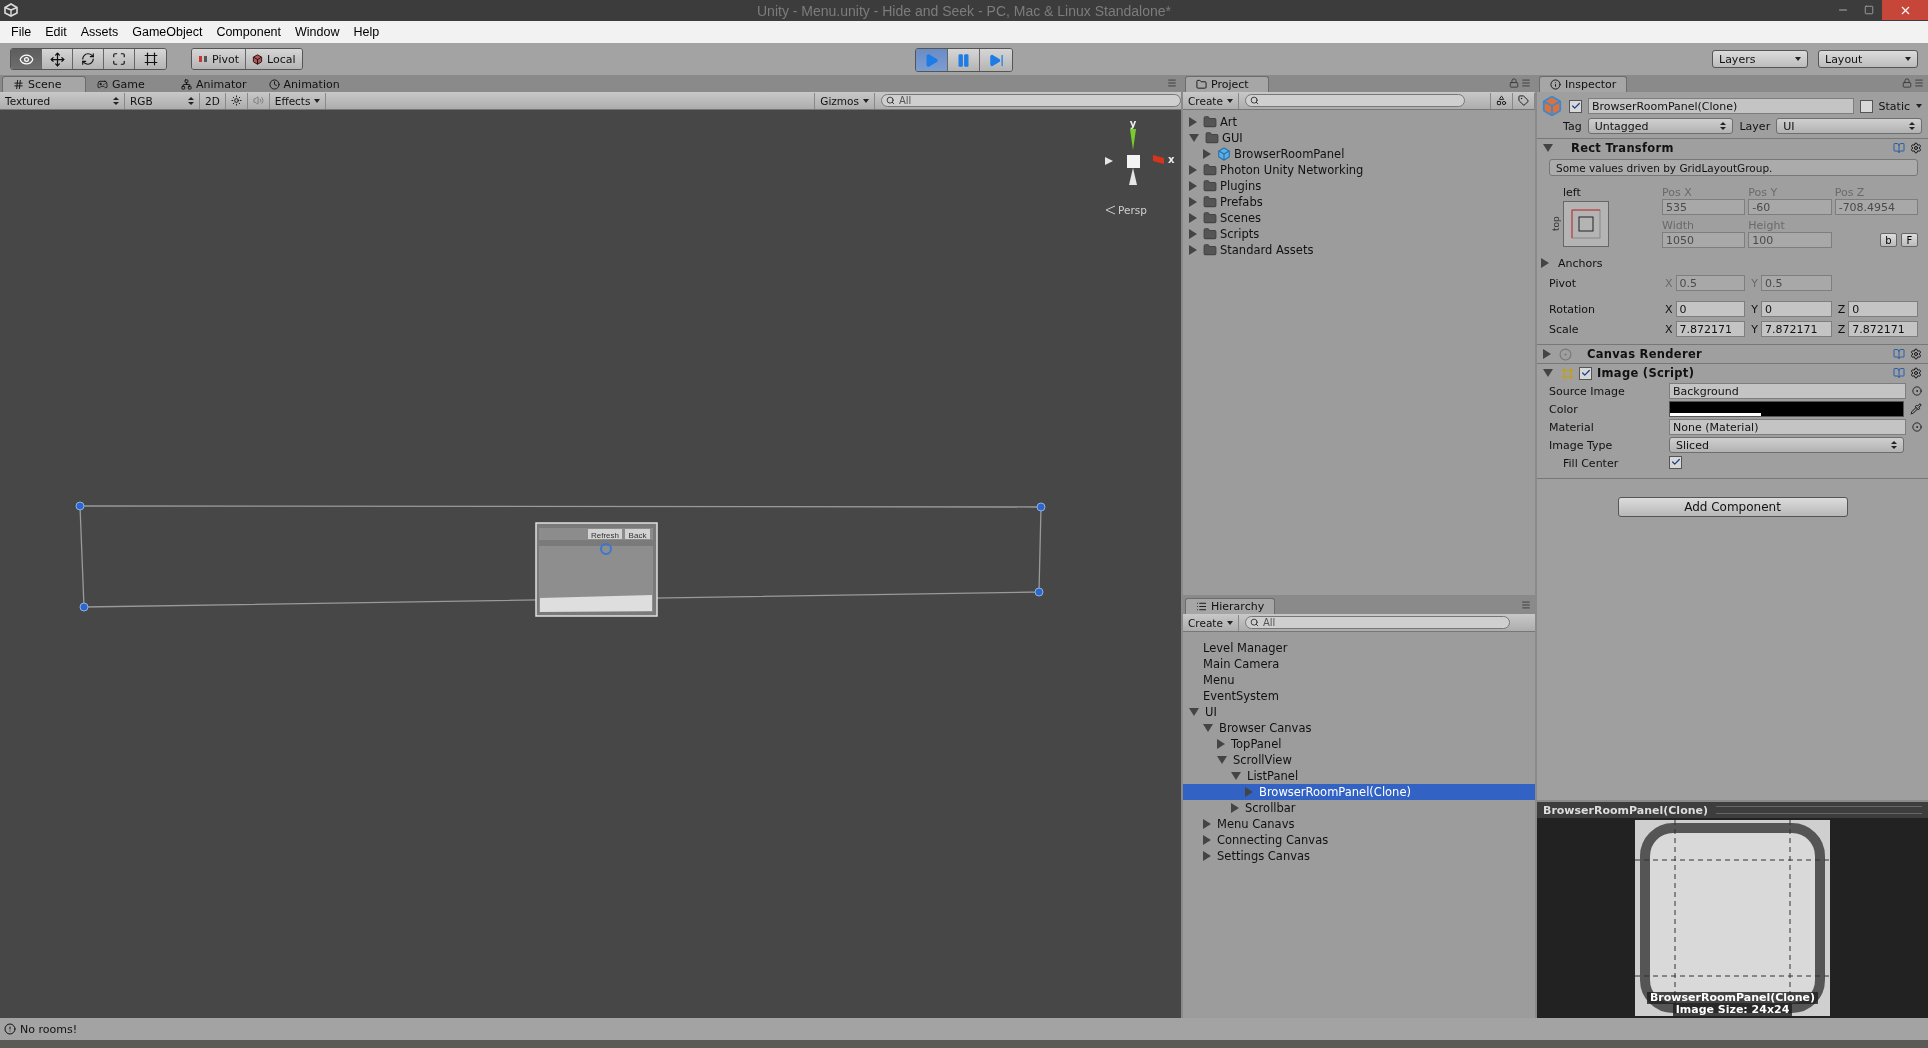 The height and width of the screenshot is (1048, 1928). What do you see at coordinates (304, 84) in the screenshot?
I see `tab: Animation` at bounding box center [304, 84].